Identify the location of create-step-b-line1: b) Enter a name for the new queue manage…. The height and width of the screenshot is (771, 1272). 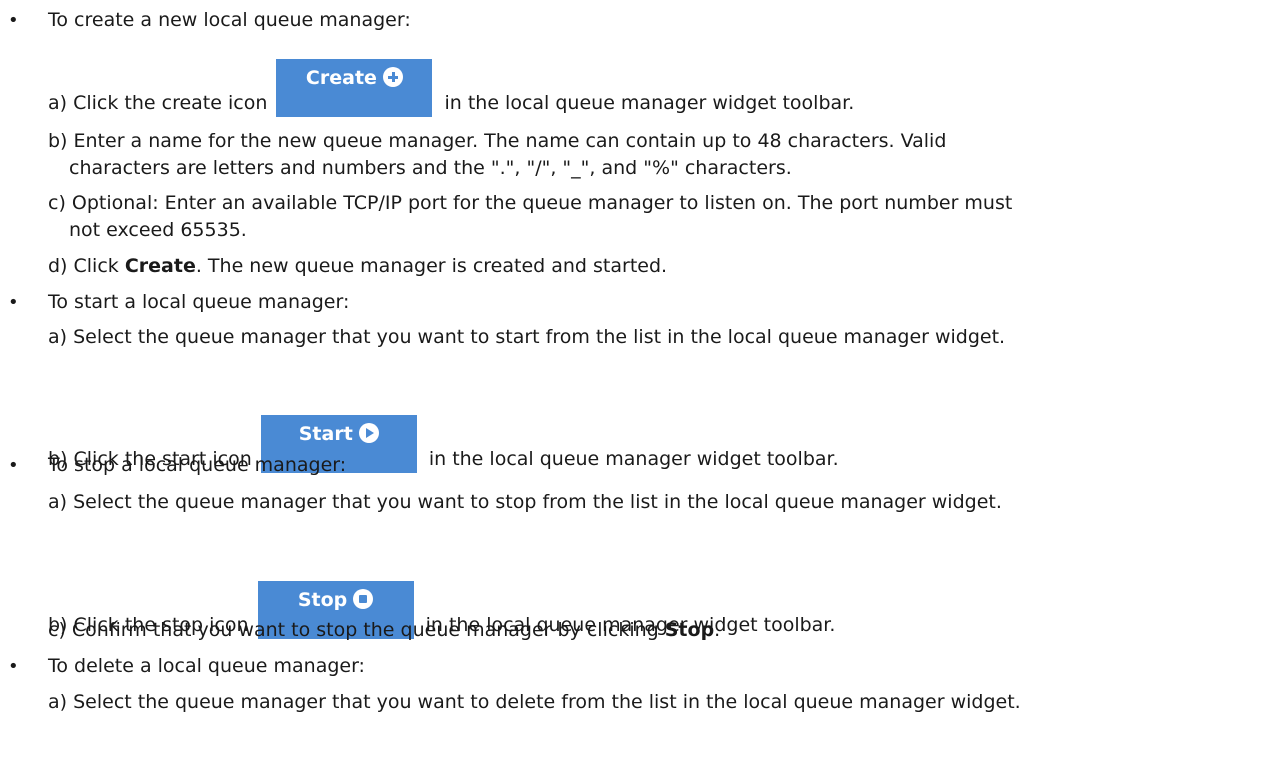
(497, 141).